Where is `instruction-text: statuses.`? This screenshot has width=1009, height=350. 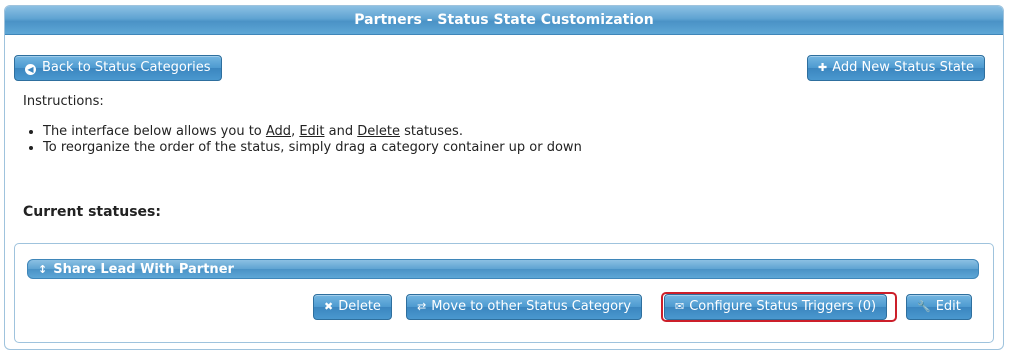
instruction-text: statuses. is located at coordinates (431, 131).